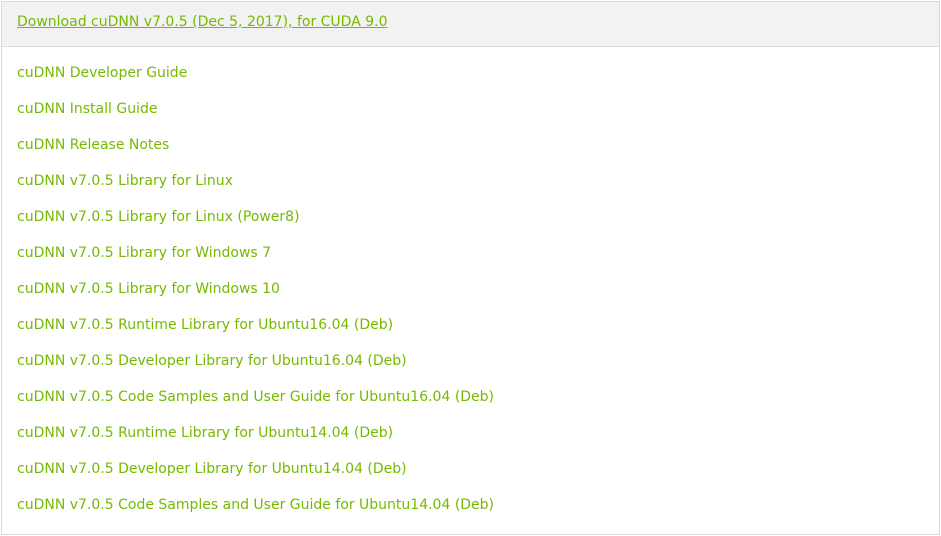 This screenshot has width=941, height=536. What do you see at coordinates (478, 296) in the screenshot?
I see `list-item: cuDNN v7.0.5 Library for Windows 10` at bounding box center [478, 296].